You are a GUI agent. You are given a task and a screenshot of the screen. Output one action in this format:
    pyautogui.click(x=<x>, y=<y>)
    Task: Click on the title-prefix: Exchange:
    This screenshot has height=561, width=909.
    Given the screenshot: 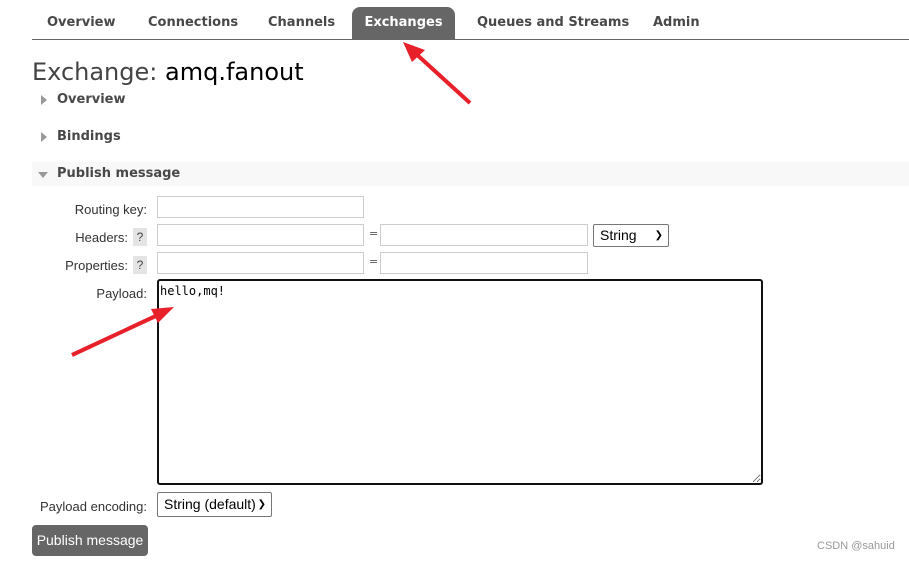 What is the action you would take?
    pyautogui.click(x=95, y=72)
    